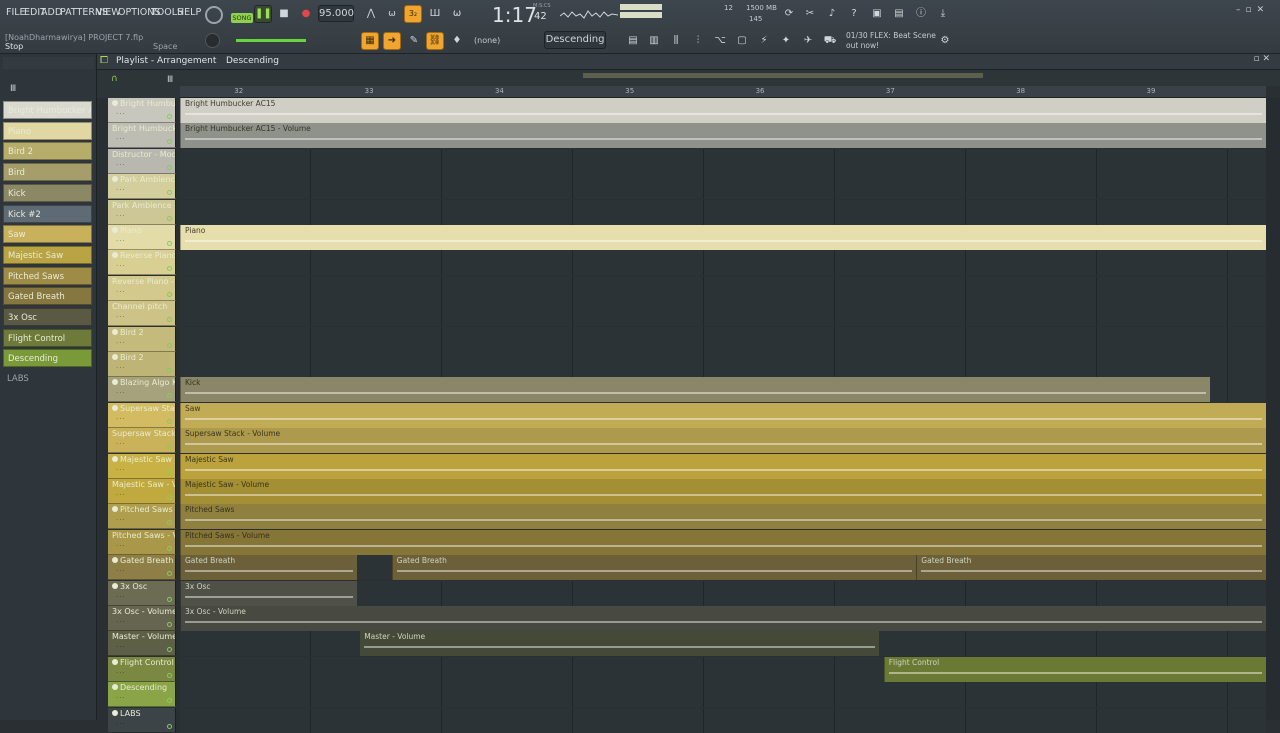 The image size is (1280, 733). I want to click on metronome-icon: ⋀, so click(371, 14).